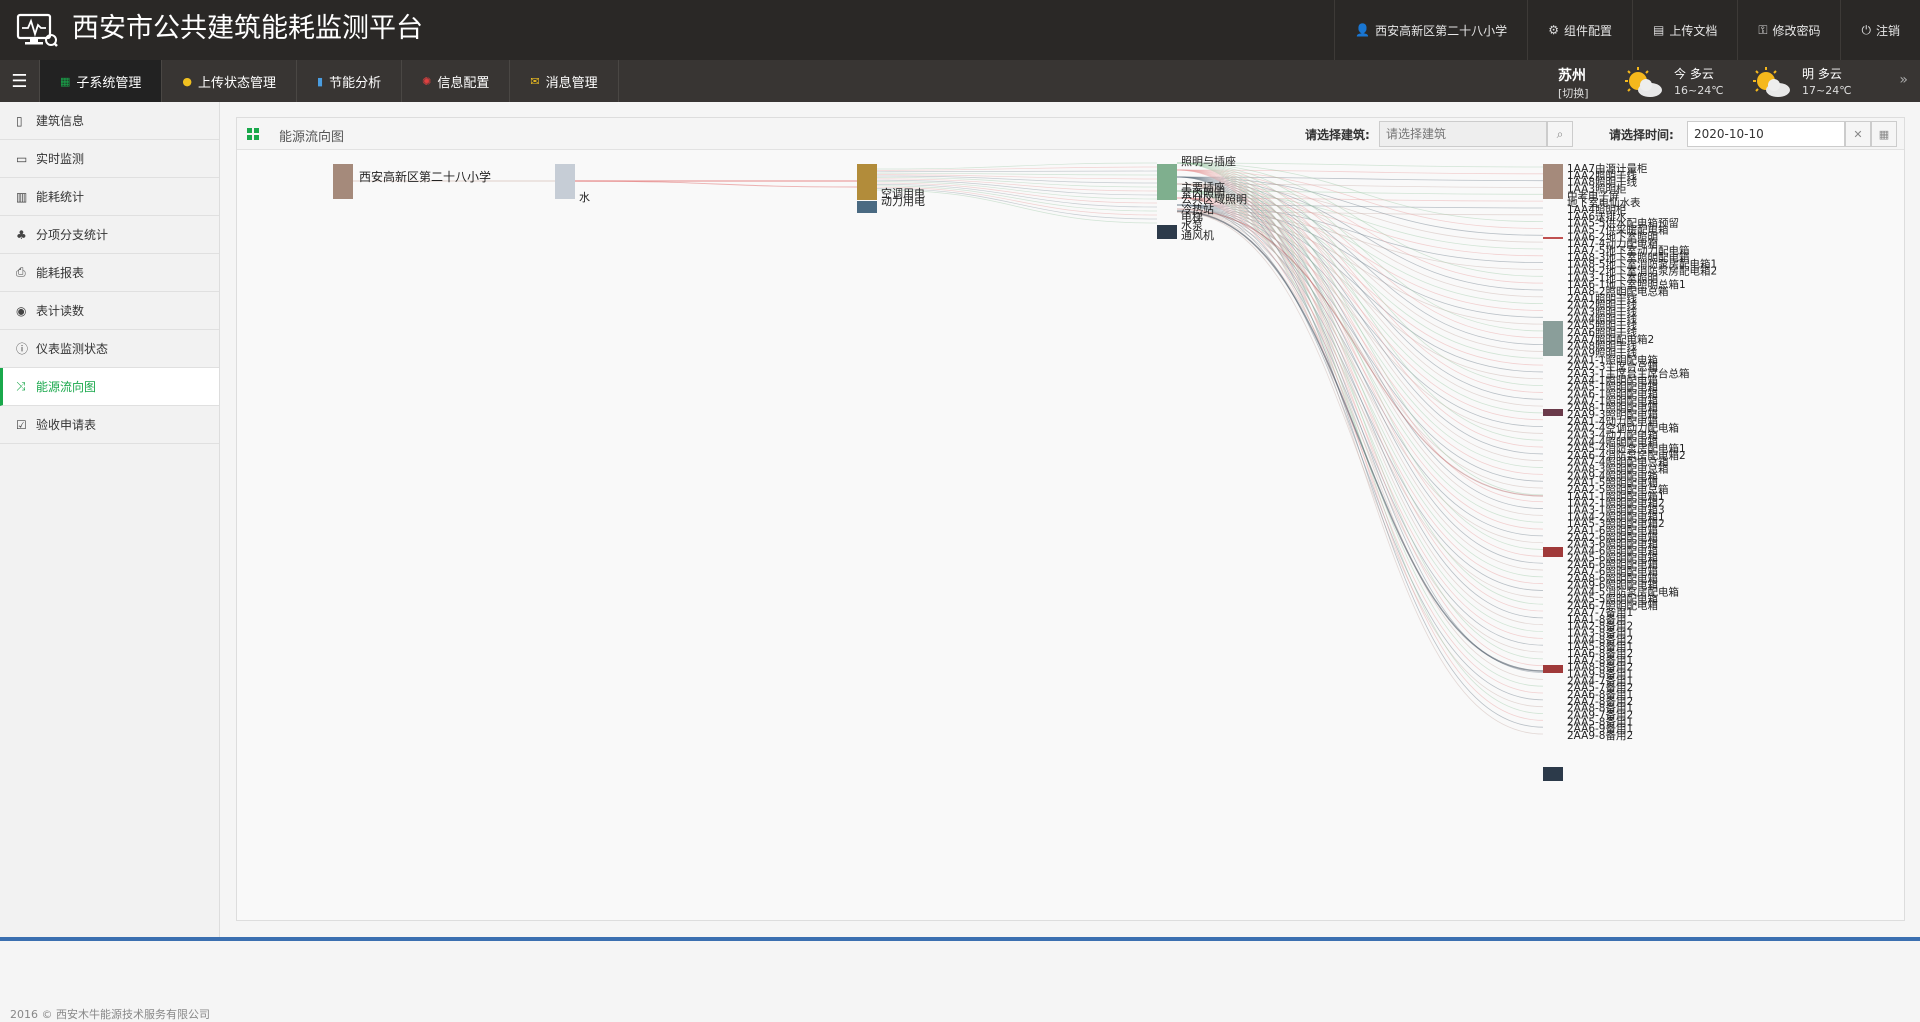  I want to click on header-link-gear: ⚙ 组件配置, so click(1579, 30).